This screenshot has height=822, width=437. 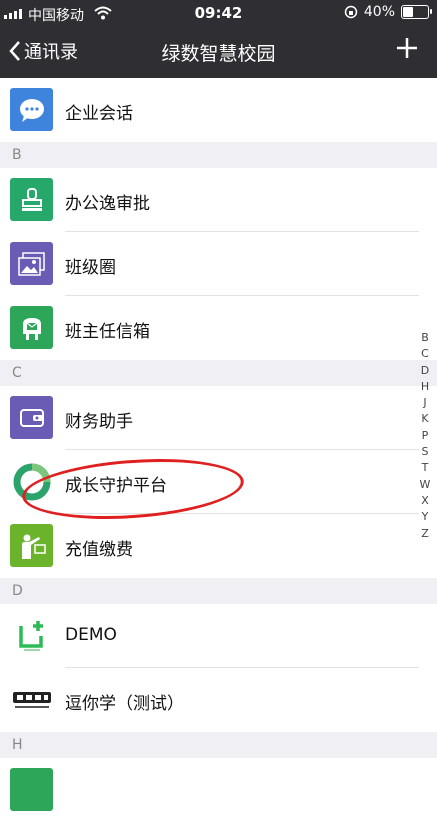 What do you see at coordinates (31, 263) in the screenshot?
I see `photo-gallery-icon` at bounding box center [31, 263].